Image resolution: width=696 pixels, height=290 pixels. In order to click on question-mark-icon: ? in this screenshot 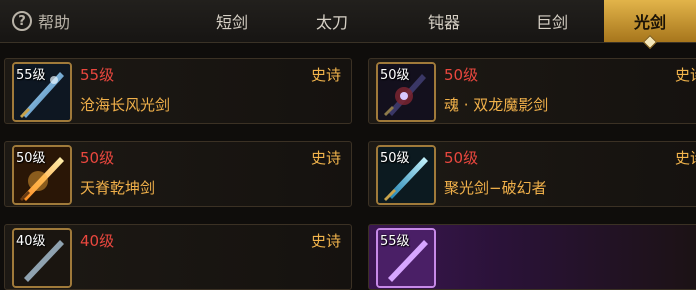, I will do `click(22, 21)`.